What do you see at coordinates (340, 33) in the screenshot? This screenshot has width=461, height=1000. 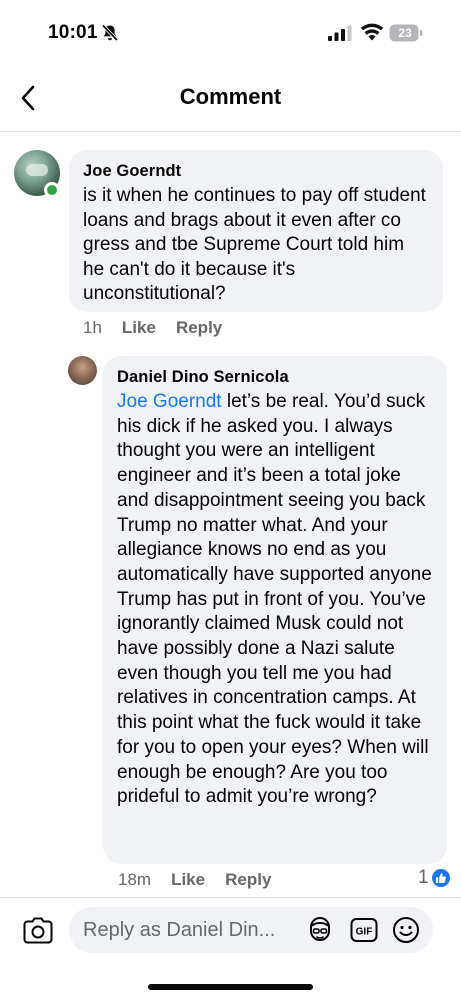 I see `cellular-signal-icon` at bounding box center [340, 33].